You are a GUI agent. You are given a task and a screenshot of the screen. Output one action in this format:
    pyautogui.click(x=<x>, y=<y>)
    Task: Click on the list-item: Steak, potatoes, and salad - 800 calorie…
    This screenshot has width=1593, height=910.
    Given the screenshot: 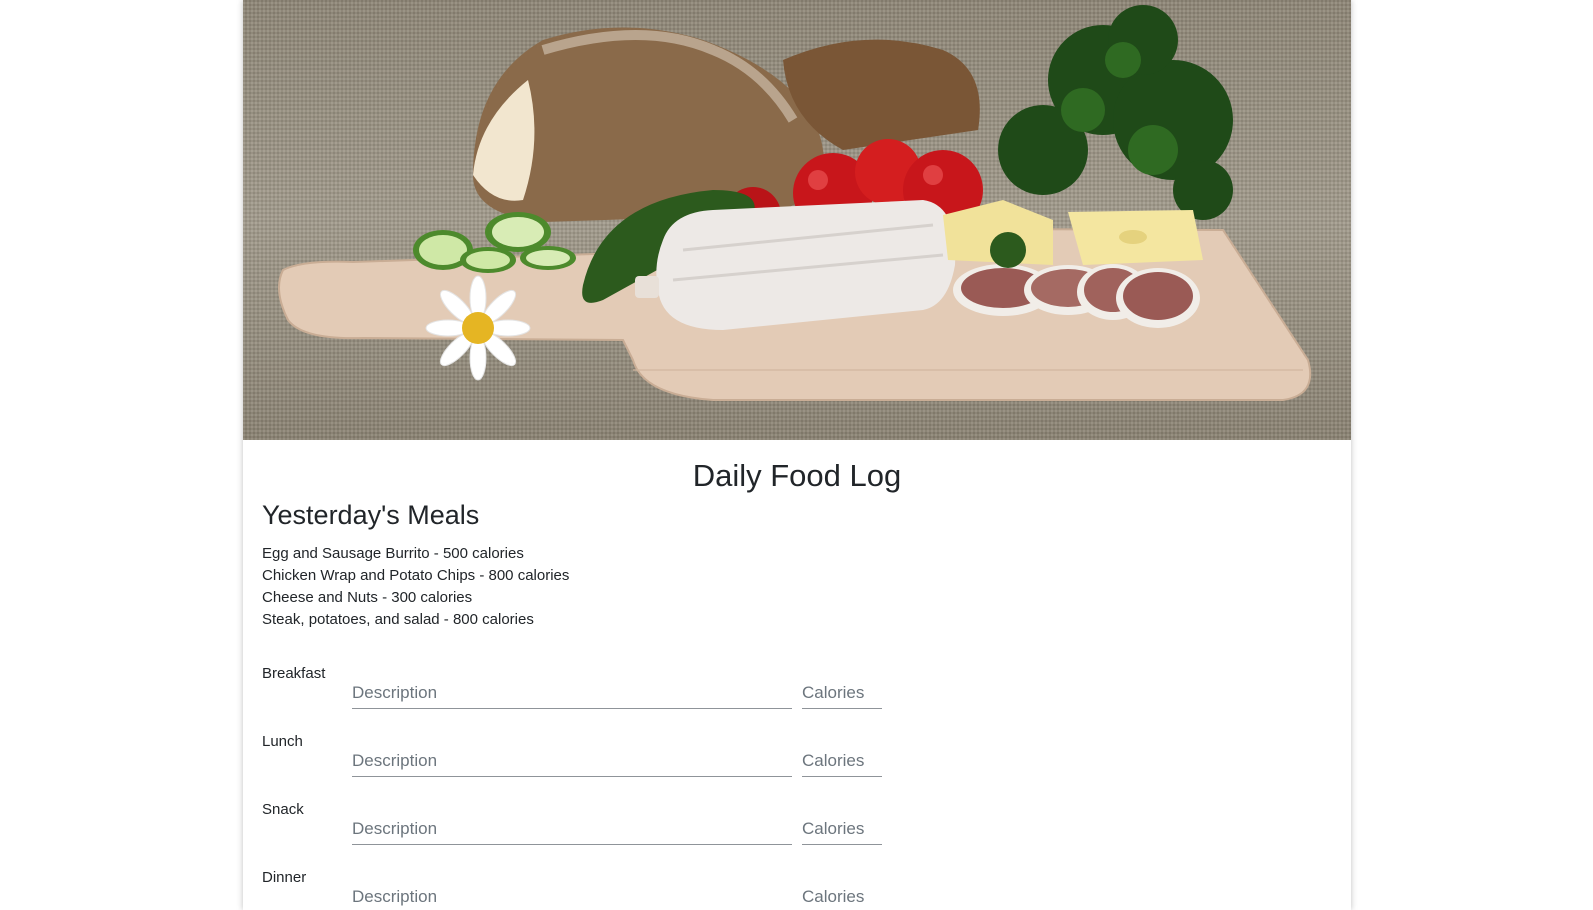 What is the action you would take?
    pyautogui.click(x=398, y=619)
    